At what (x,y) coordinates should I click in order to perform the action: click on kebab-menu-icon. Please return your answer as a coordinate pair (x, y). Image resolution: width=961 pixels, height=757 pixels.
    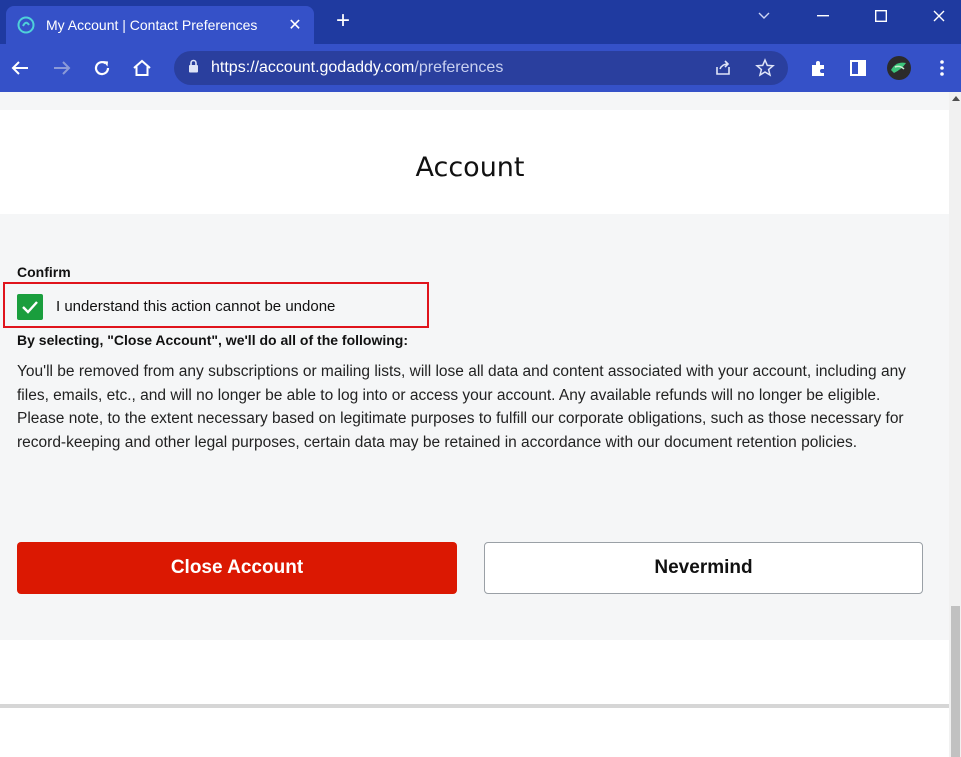
    Looking at the image, I should click on (942, 68).